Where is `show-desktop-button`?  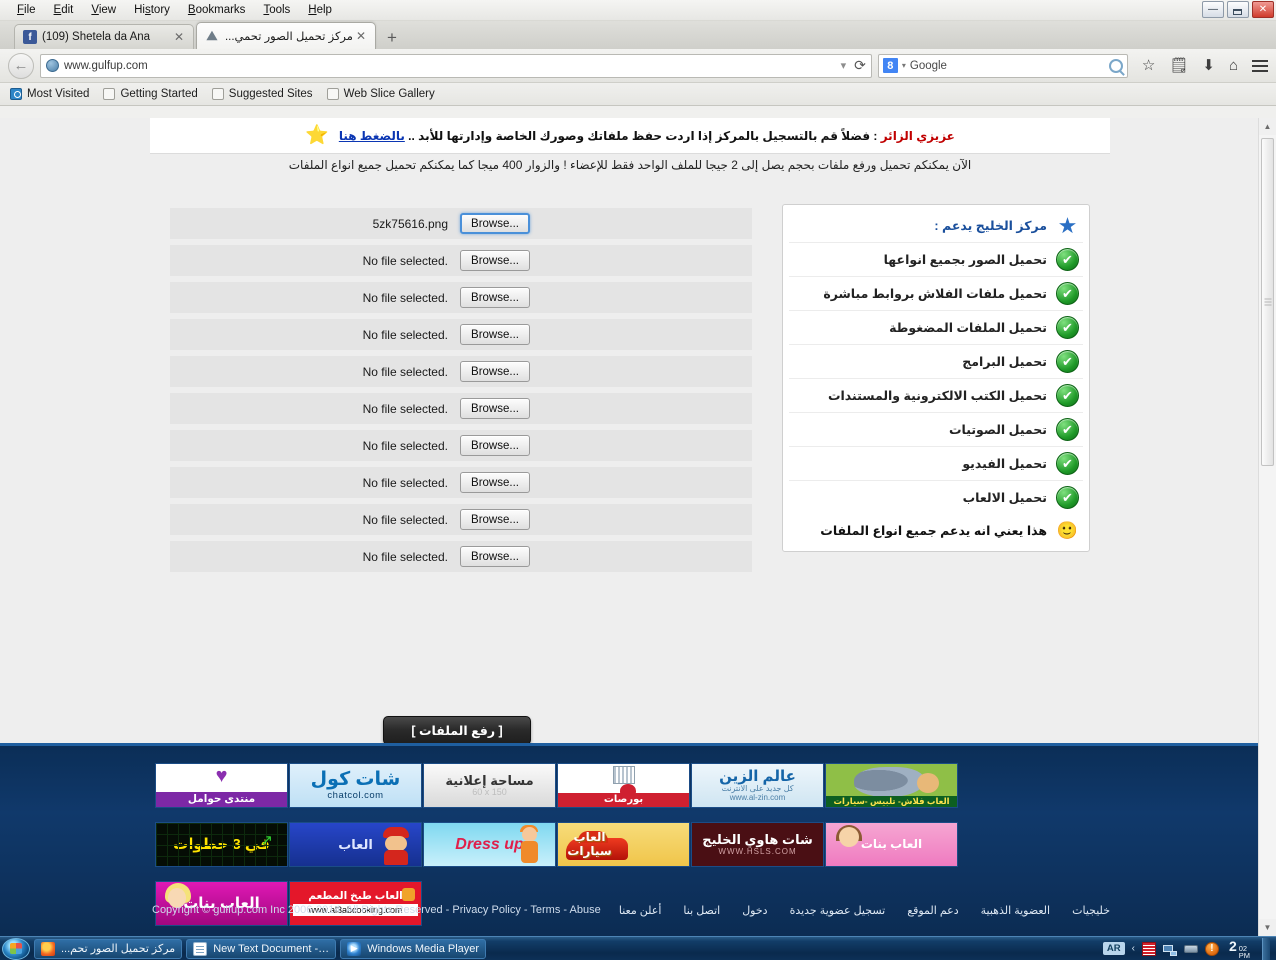 show-desktop-button is located at coordinates (1266, 948).